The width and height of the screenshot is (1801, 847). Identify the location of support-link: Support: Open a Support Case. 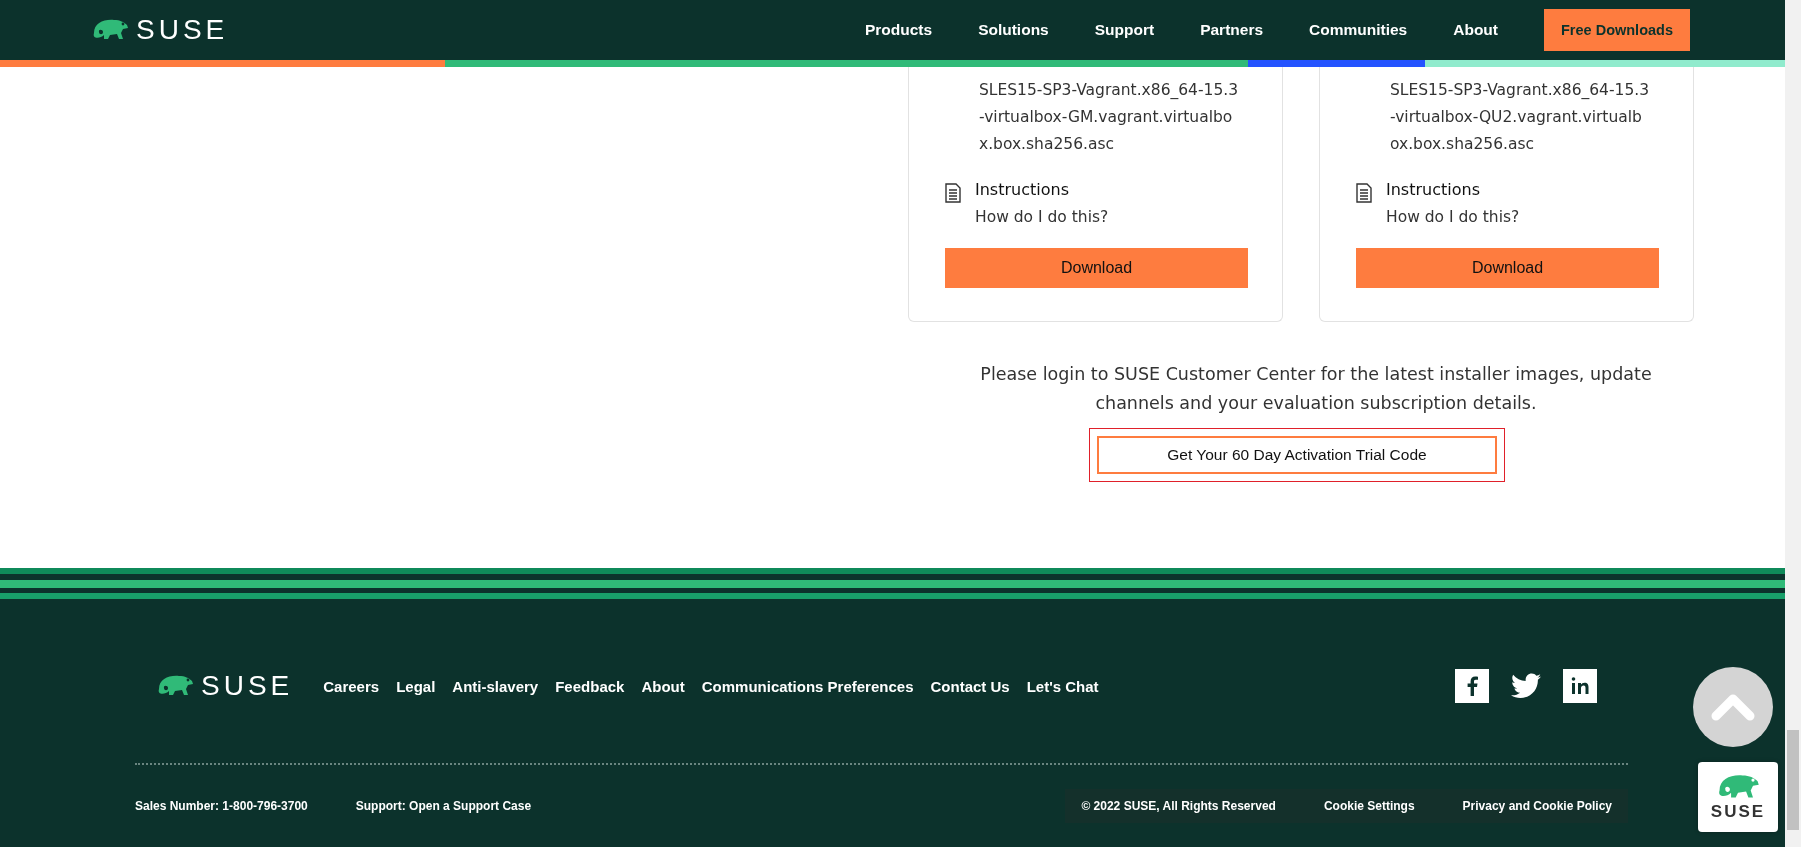
(443, 806).